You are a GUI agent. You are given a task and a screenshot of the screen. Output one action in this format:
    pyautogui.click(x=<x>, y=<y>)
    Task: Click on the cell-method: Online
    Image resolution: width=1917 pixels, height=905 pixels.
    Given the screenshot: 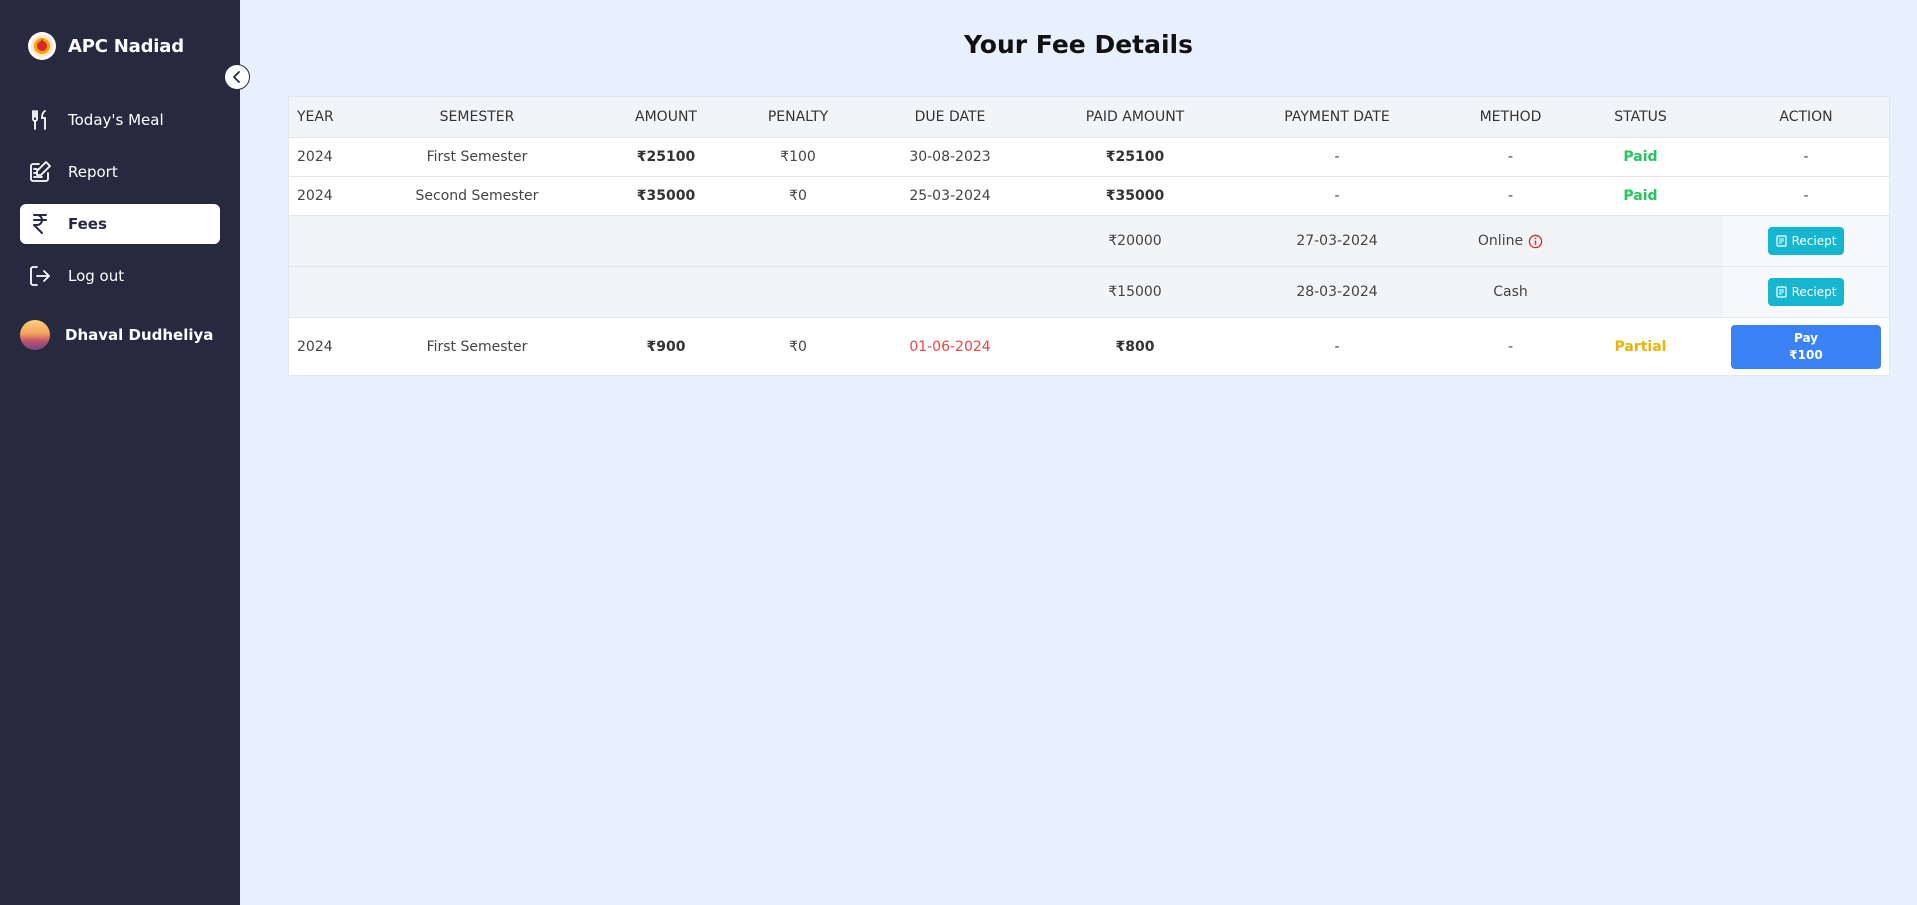 What is the action you would take?
    pyautogui.click(x=1510, y=241)
    